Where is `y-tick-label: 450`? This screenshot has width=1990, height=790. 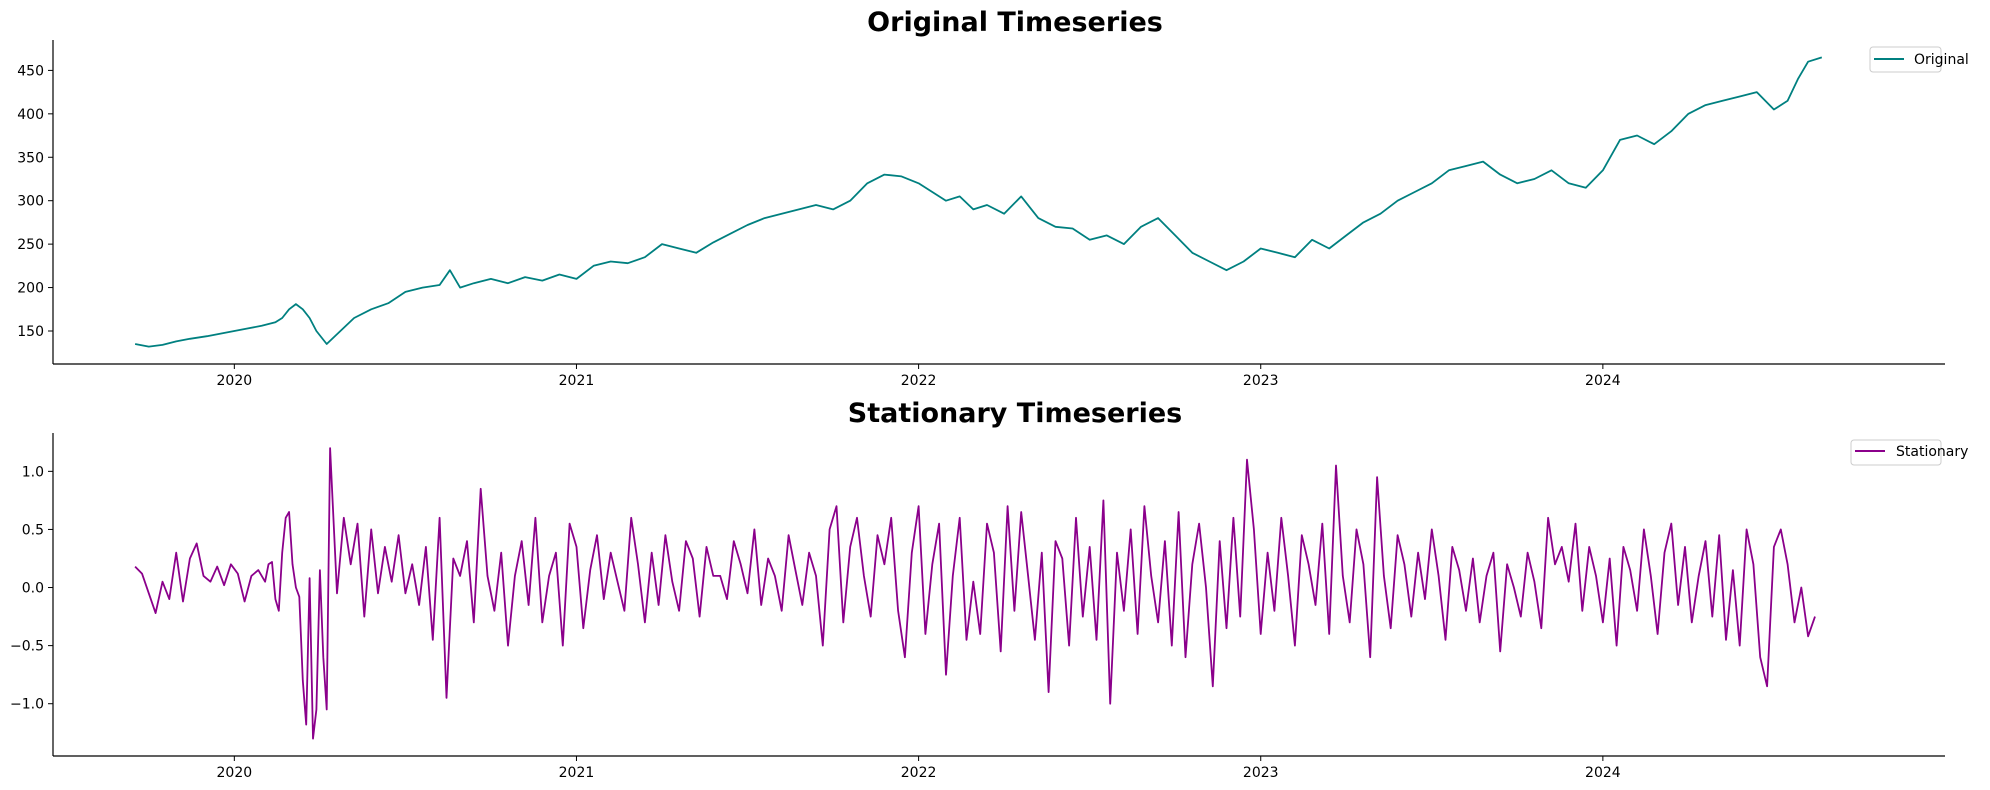 y-tick-label: 450 is located at coordinates (30, 71).